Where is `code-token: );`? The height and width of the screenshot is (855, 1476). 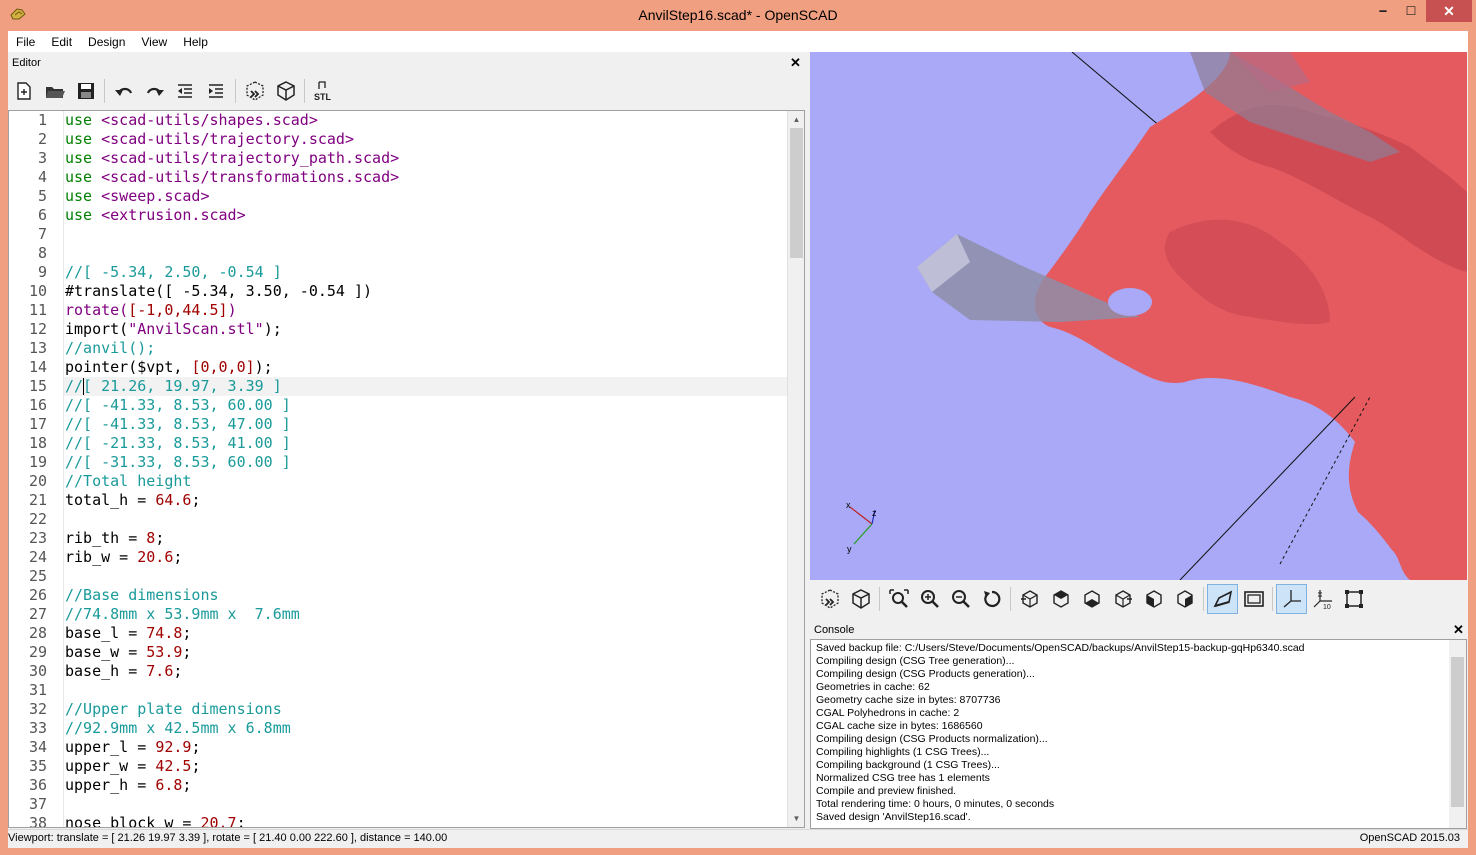
code-token: ); is located at coordinates (272, 329).